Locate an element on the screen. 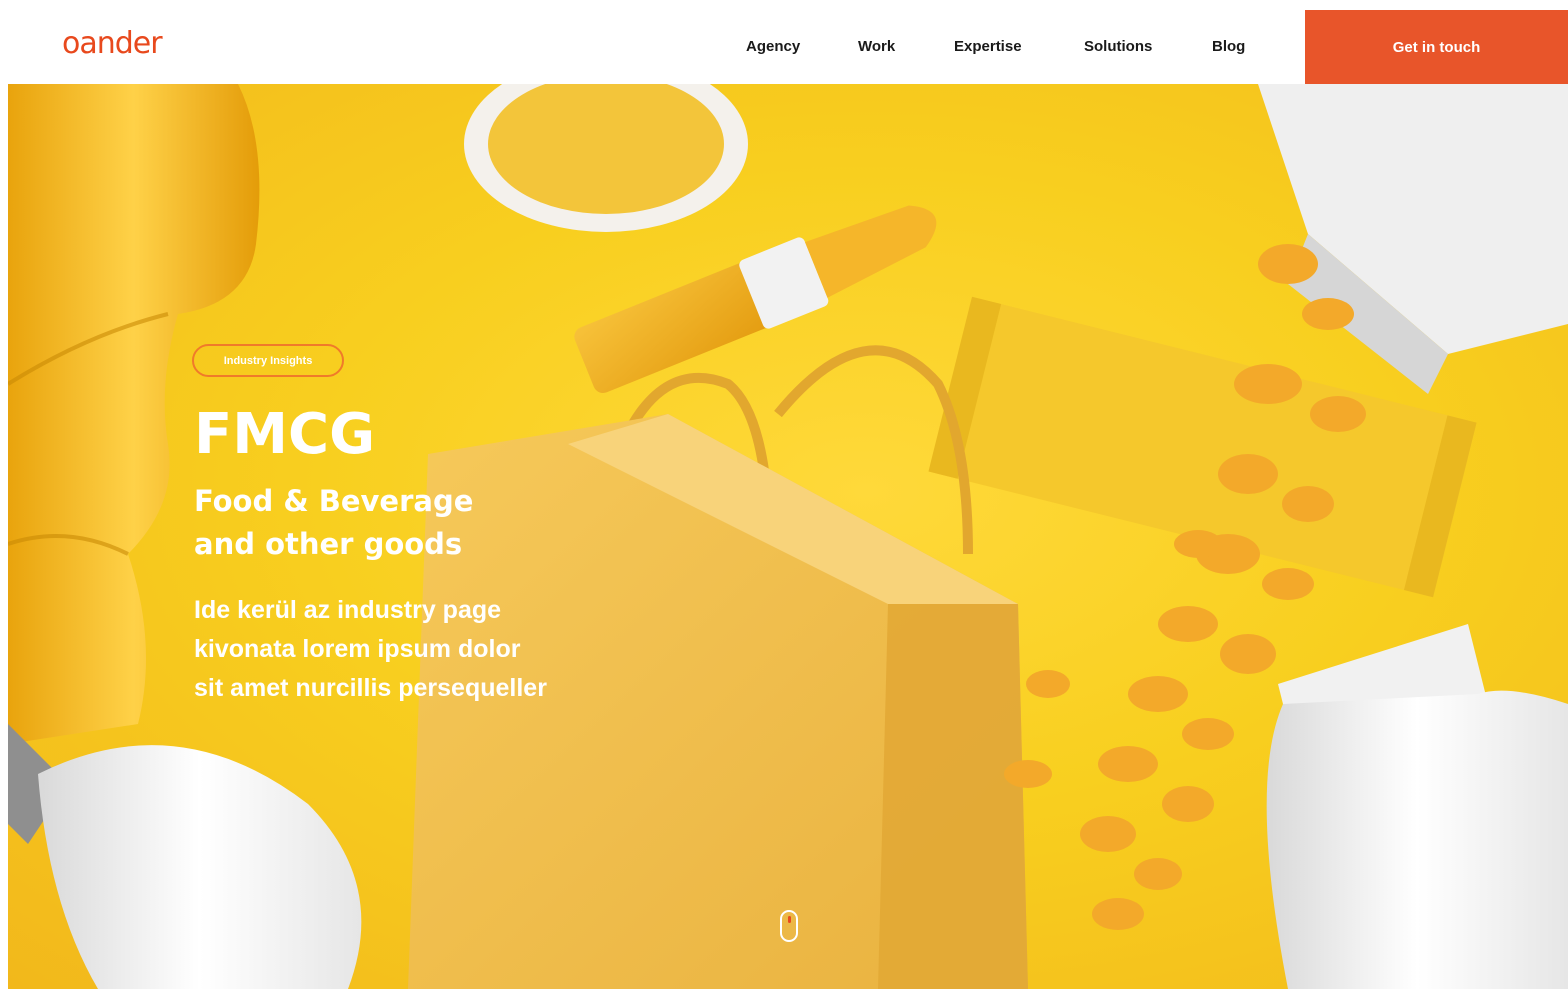 This screenshot has height=989, width=1568. hero-description-line: sit amet nurcillis persequeller is located at coordinates (370, 688).